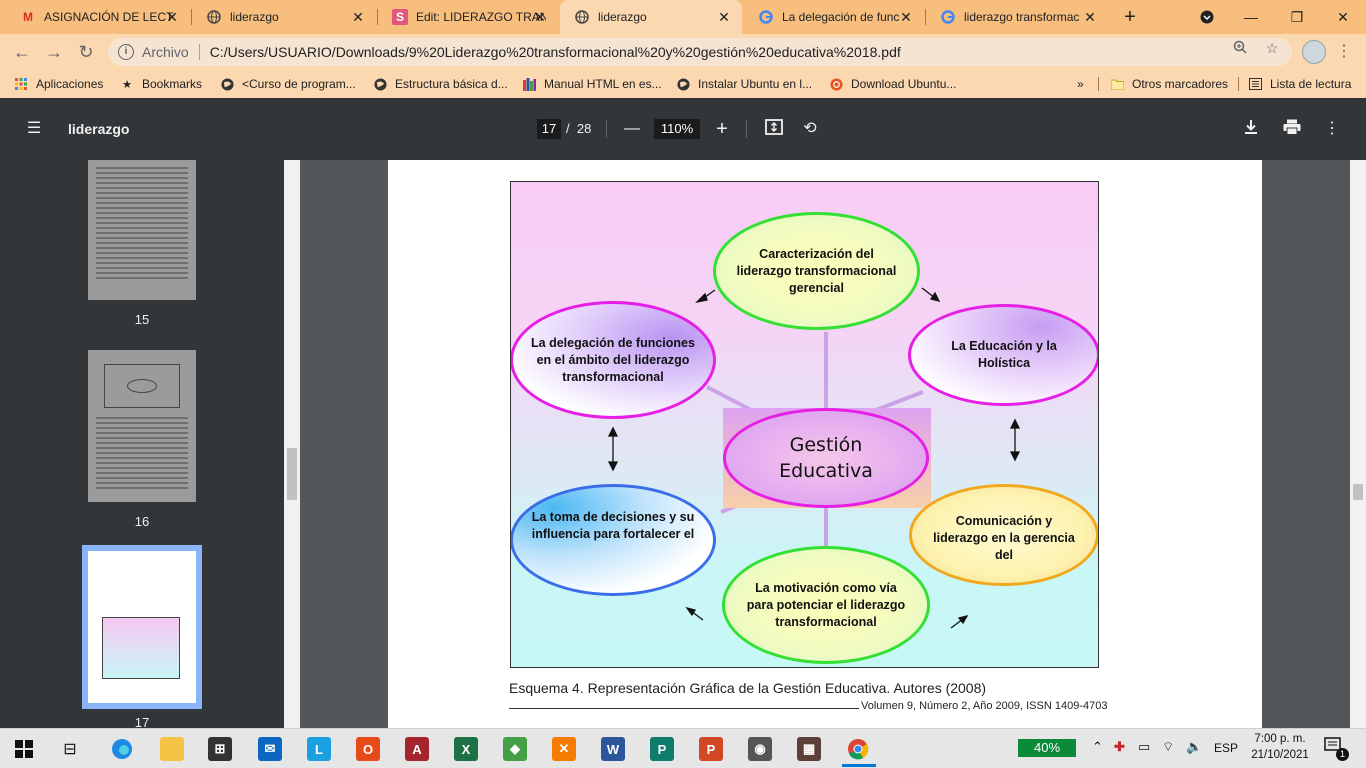  What do you see at coordinates (22, 52) in the screenshot?
I see `back-icon: ←` at bounding box center [22, 52].